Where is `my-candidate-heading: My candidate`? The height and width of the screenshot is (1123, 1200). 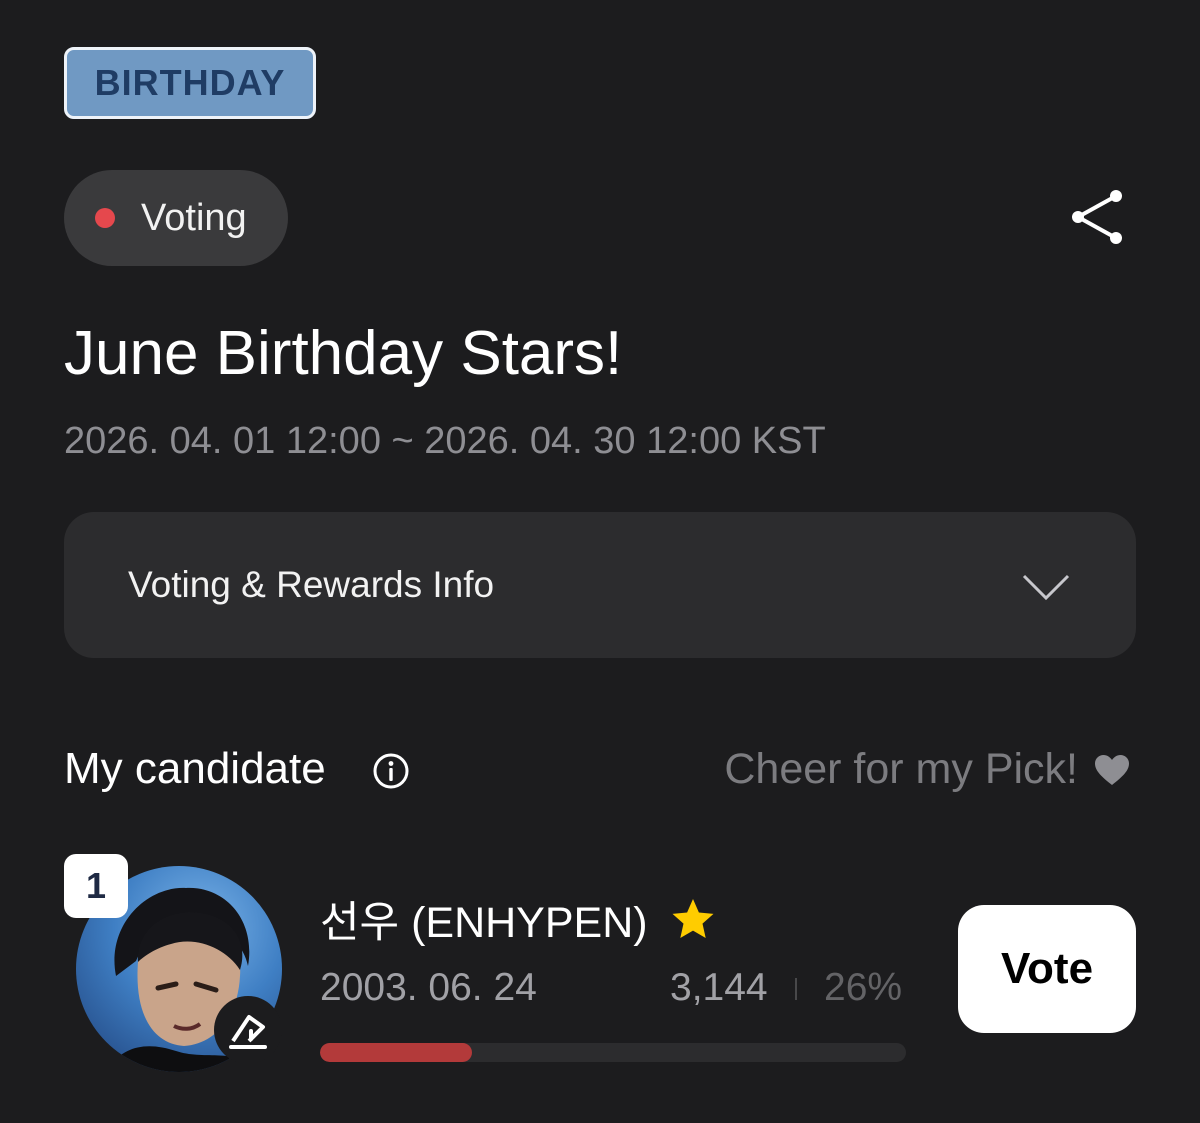 my-candidate-heading: My candidate is located at coordinates (195, 768).